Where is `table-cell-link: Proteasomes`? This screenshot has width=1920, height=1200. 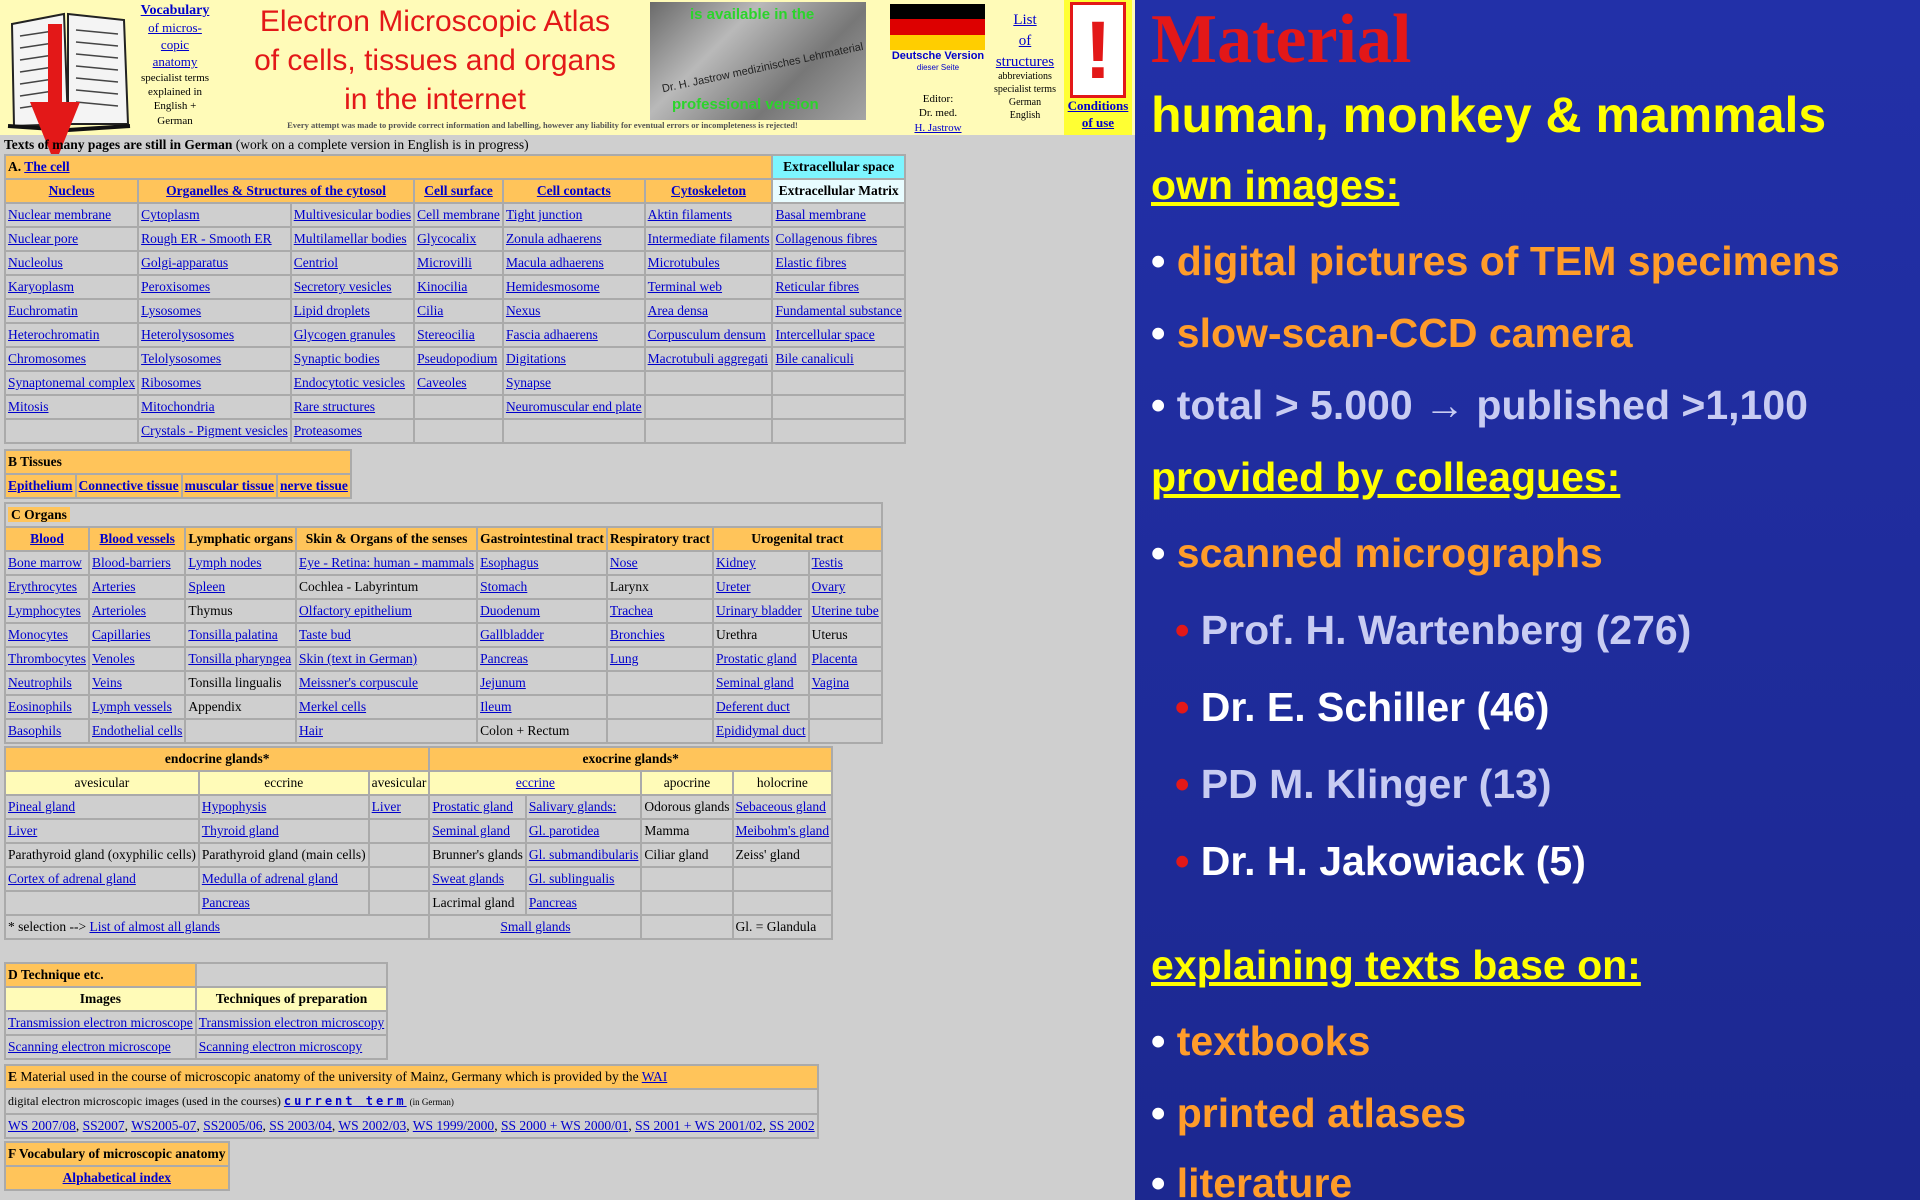
table-cell-link: Proteasomes is located at coordinates (328, 430).